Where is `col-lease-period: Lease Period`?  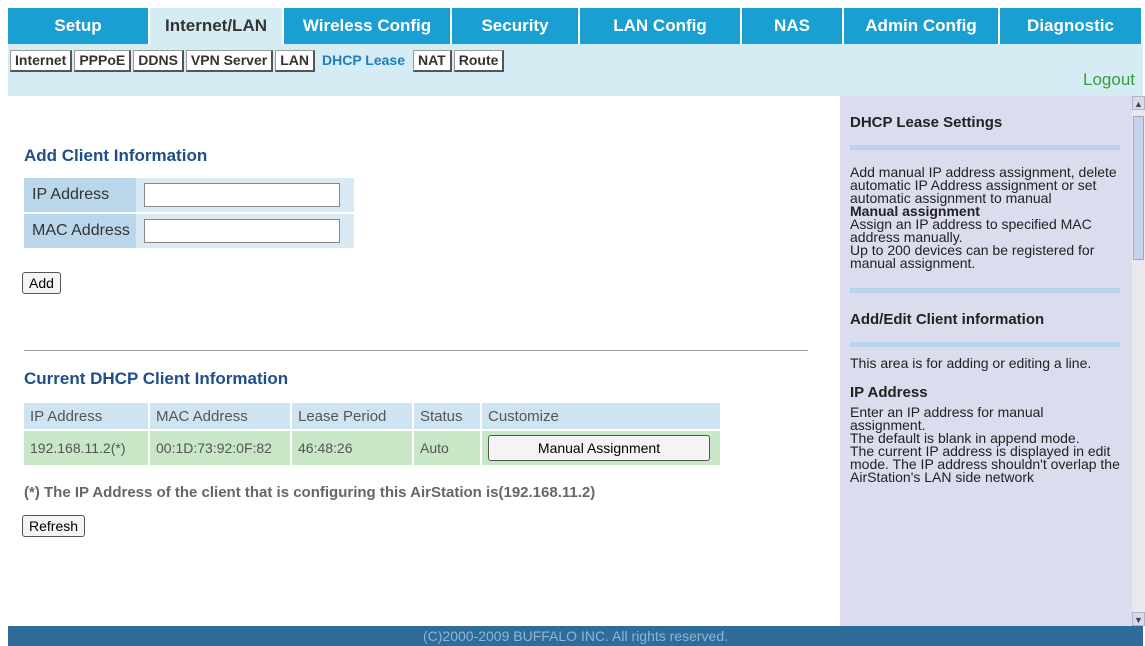
col-lease-period: Lease Period is located at coordinates (352, 416).